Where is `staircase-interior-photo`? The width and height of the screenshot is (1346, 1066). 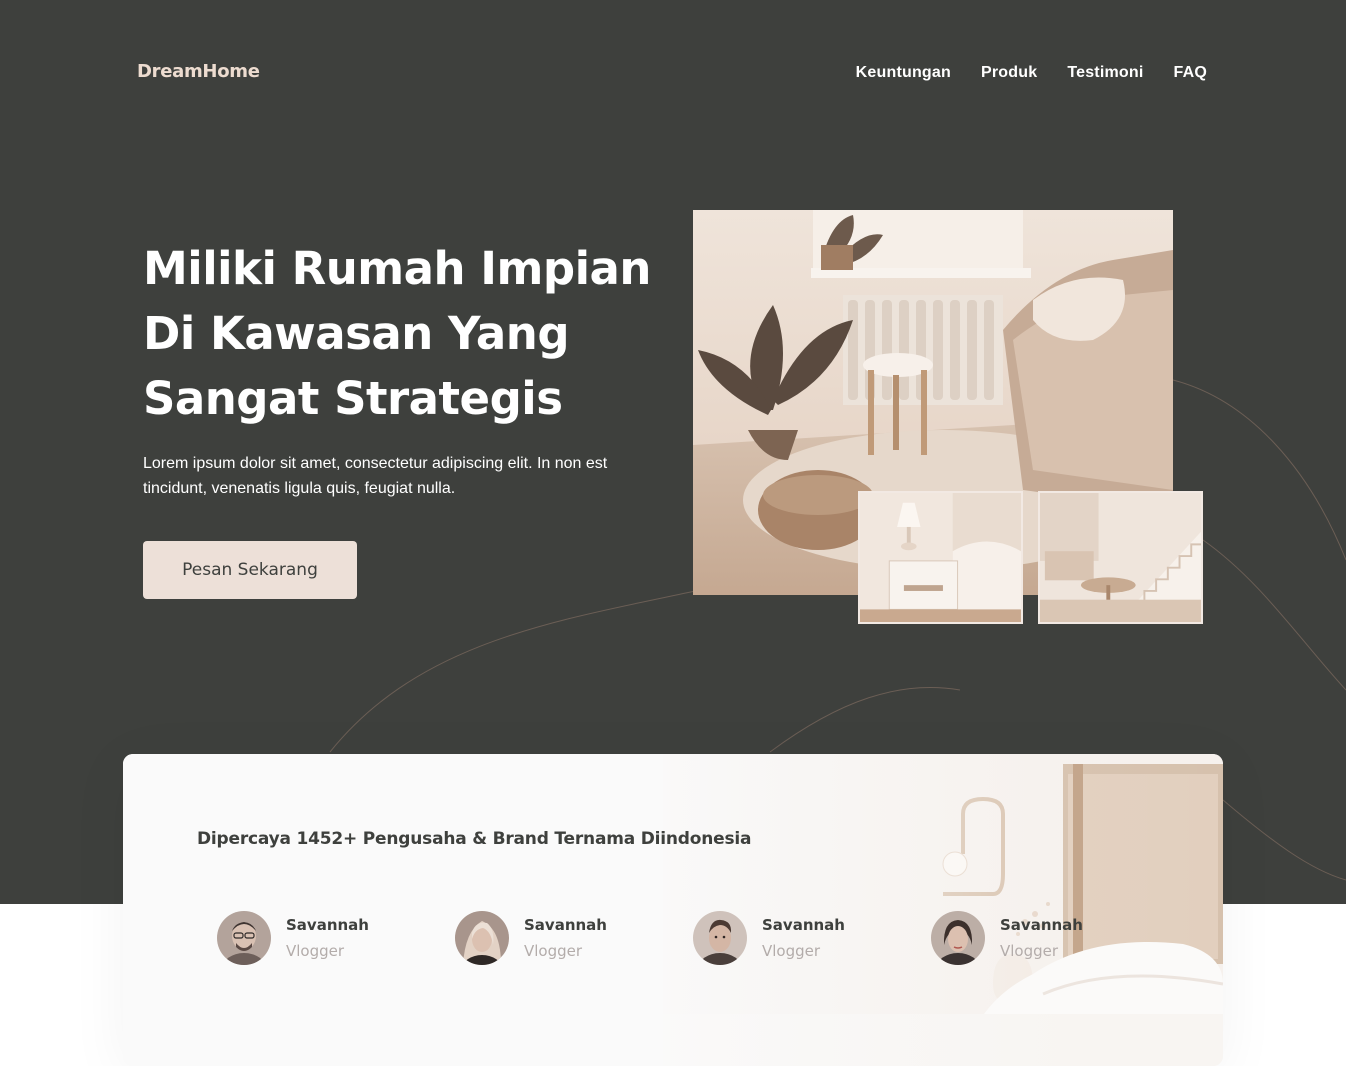
staircase-interior-photo is located at coordinates (1120, 557).